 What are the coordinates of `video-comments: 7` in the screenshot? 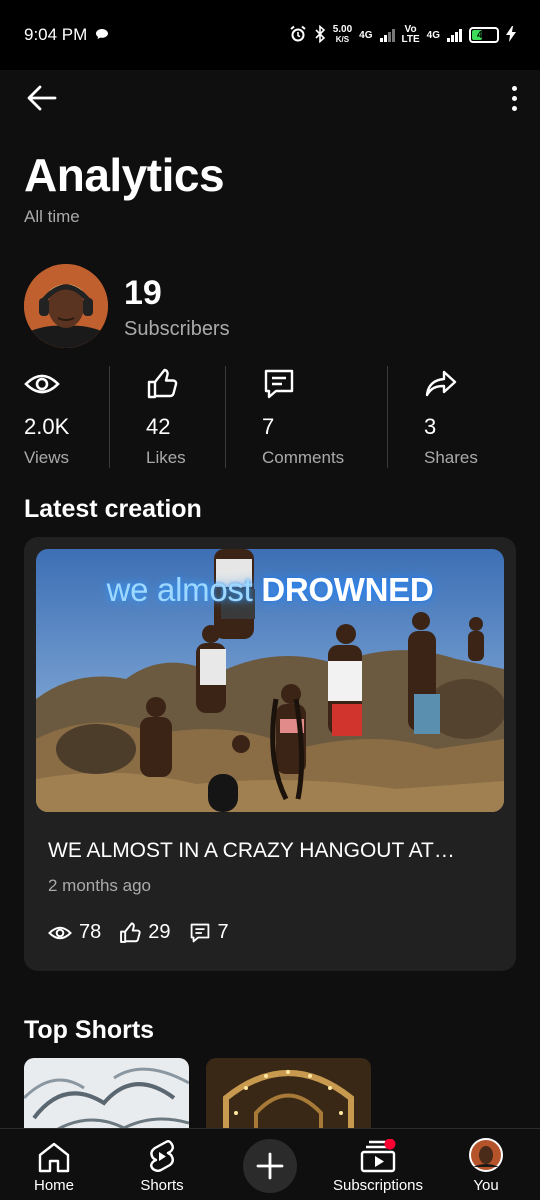 It's located at (209, 932).